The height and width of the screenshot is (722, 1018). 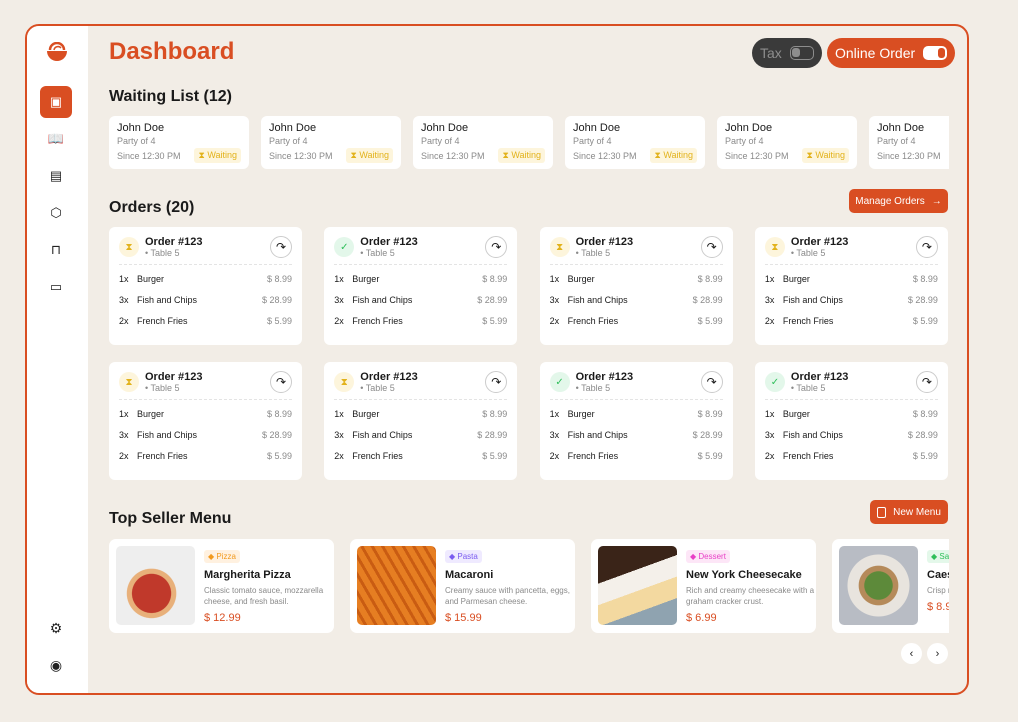 What do you see at coordinates (421, 250) in the screenshot?
I see `order-header: ✓ Order #123 • Table 5 ↷` at bounding box center [421, 250].